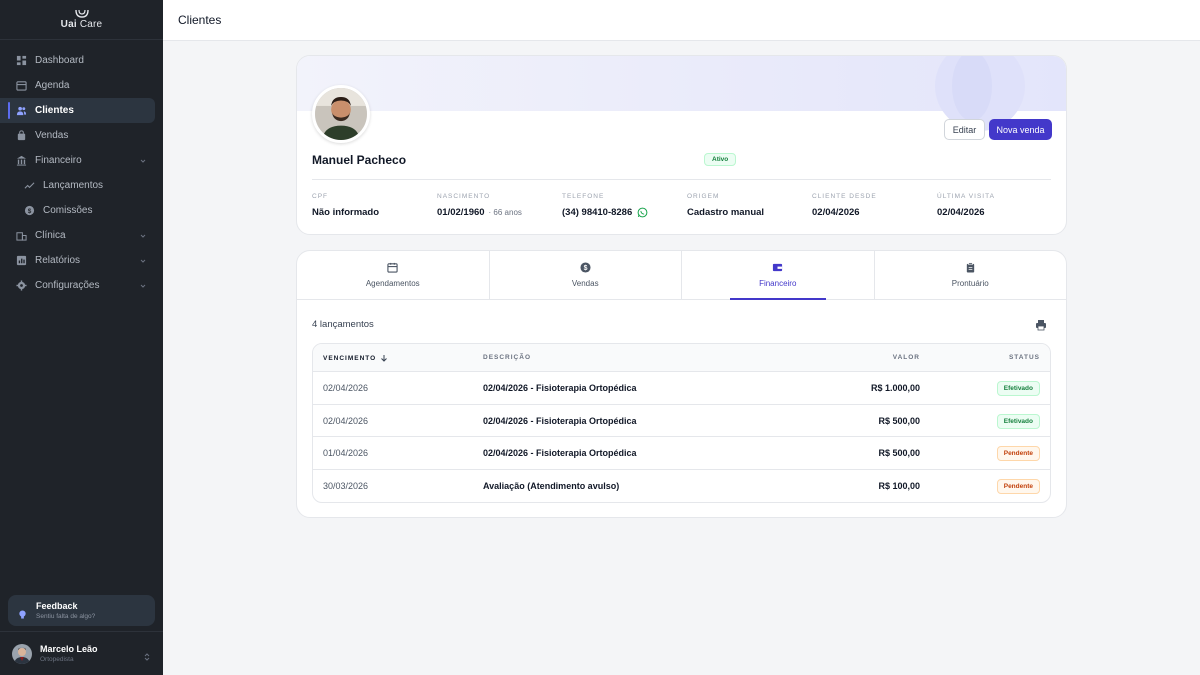 The image size is (1200, 675). Describe the element at coordinates (66, 616) in the screenshot. I see `feedback-subtitle: Sentiu falta de algo?` at that location.